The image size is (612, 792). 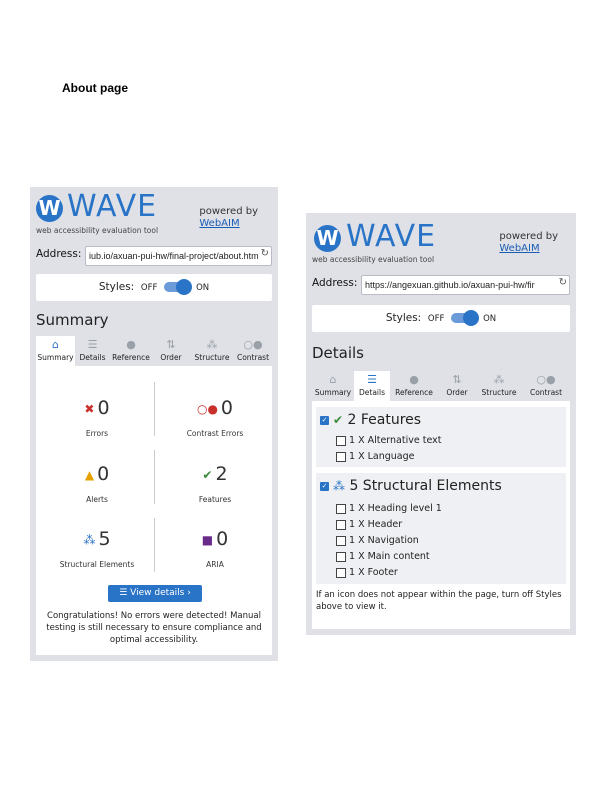 I want to click on structure-item: 1 X Footer, so click(x=367, y=572).